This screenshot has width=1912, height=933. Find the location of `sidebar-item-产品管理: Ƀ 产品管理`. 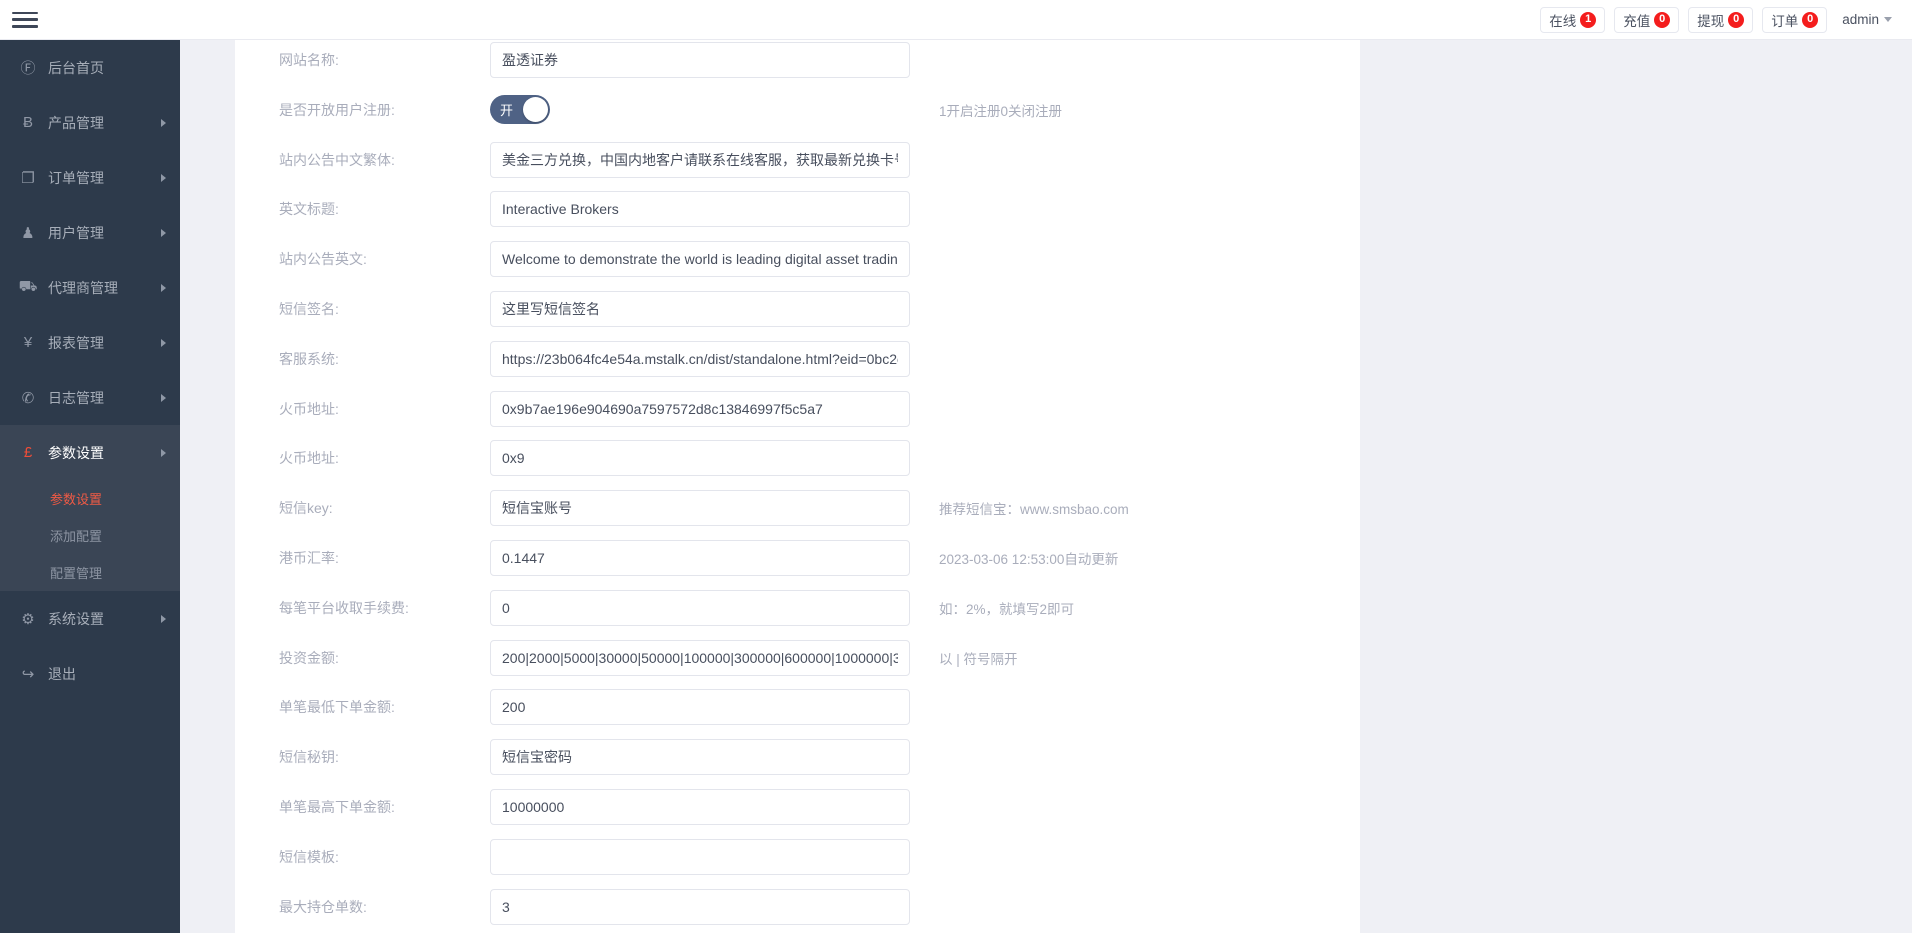

sidebar-item-产品管理: Ƀ 产品管理 is located at coordinates (90, 122).